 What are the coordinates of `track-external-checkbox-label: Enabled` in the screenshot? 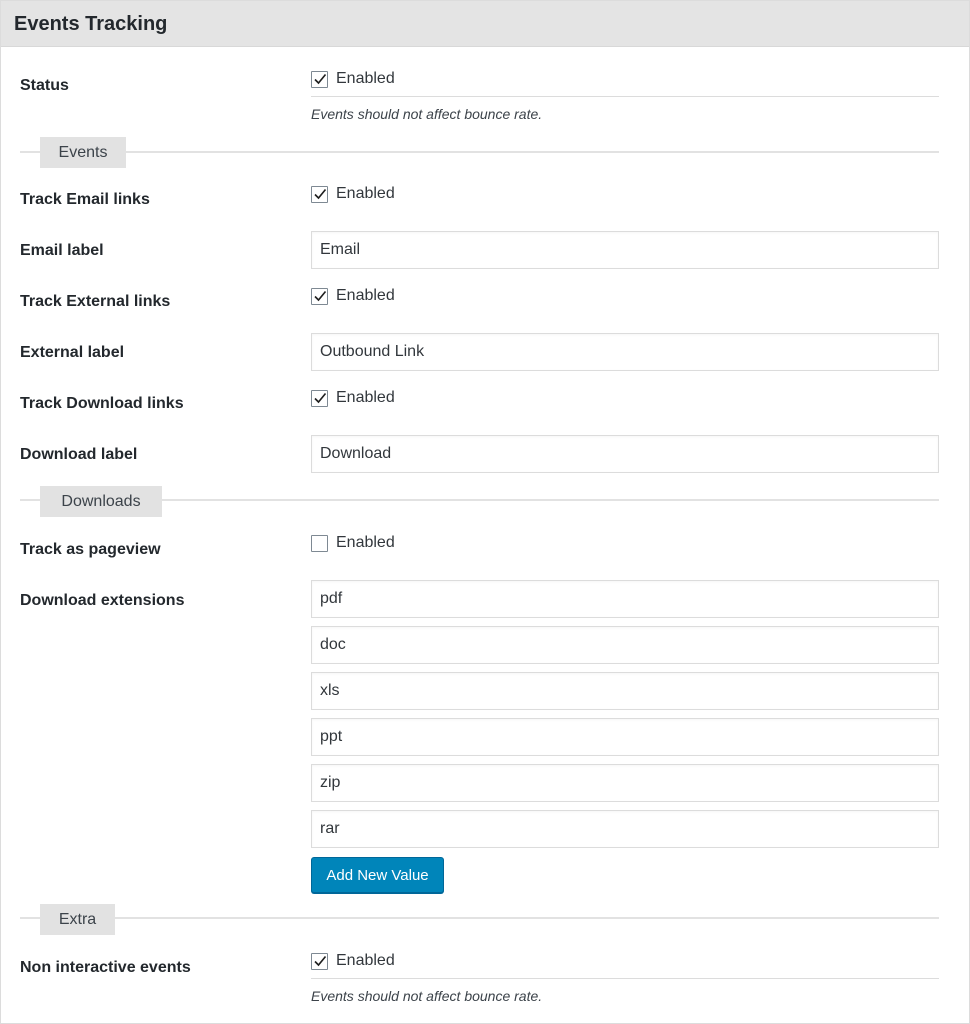 It's located at (365, 295).